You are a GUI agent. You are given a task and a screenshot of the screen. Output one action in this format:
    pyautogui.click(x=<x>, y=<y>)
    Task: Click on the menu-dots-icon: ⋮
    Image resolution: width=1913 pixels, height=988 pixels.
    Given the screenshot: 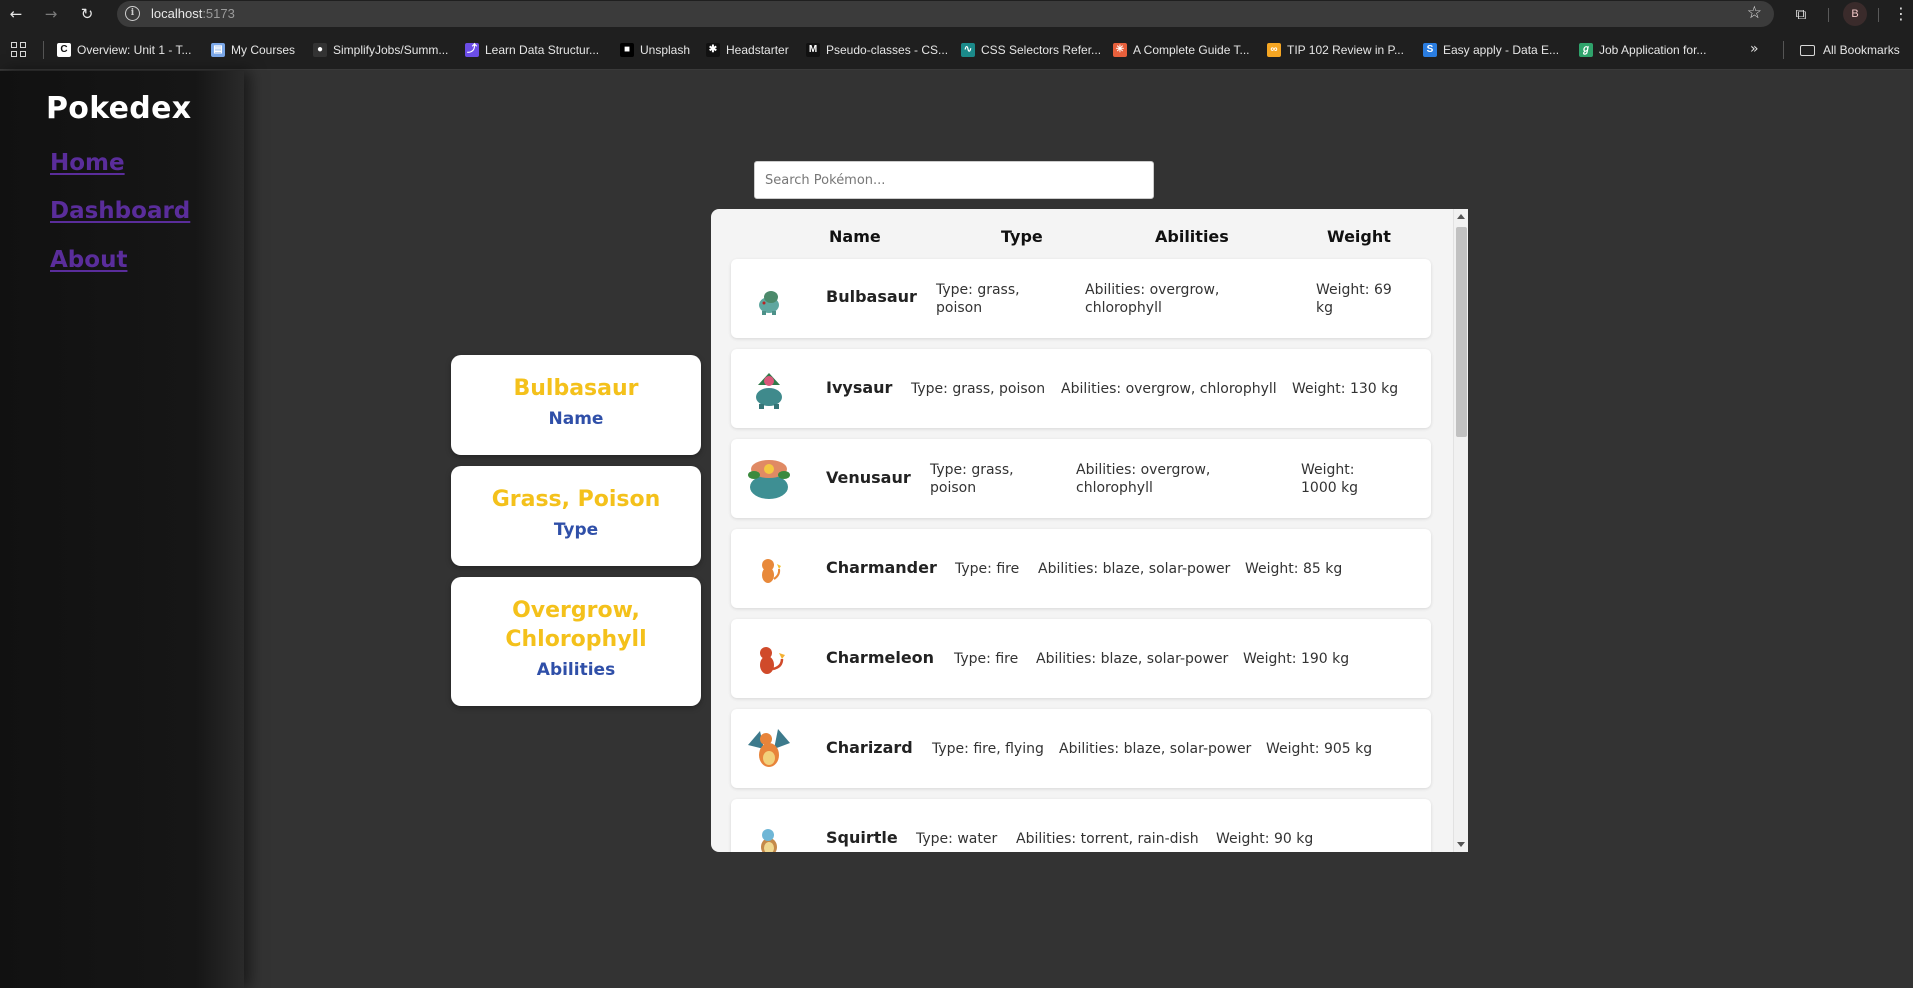 What is the action you would take?
    pyautogui.click(x=1901, y=13)
    